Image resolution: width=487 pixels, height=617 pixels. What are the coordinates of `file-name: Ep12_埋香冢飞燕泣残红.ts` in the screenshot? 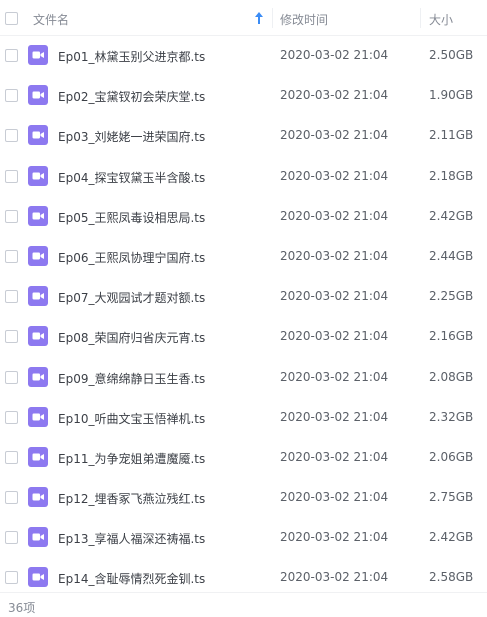 It's located at (131, 498).